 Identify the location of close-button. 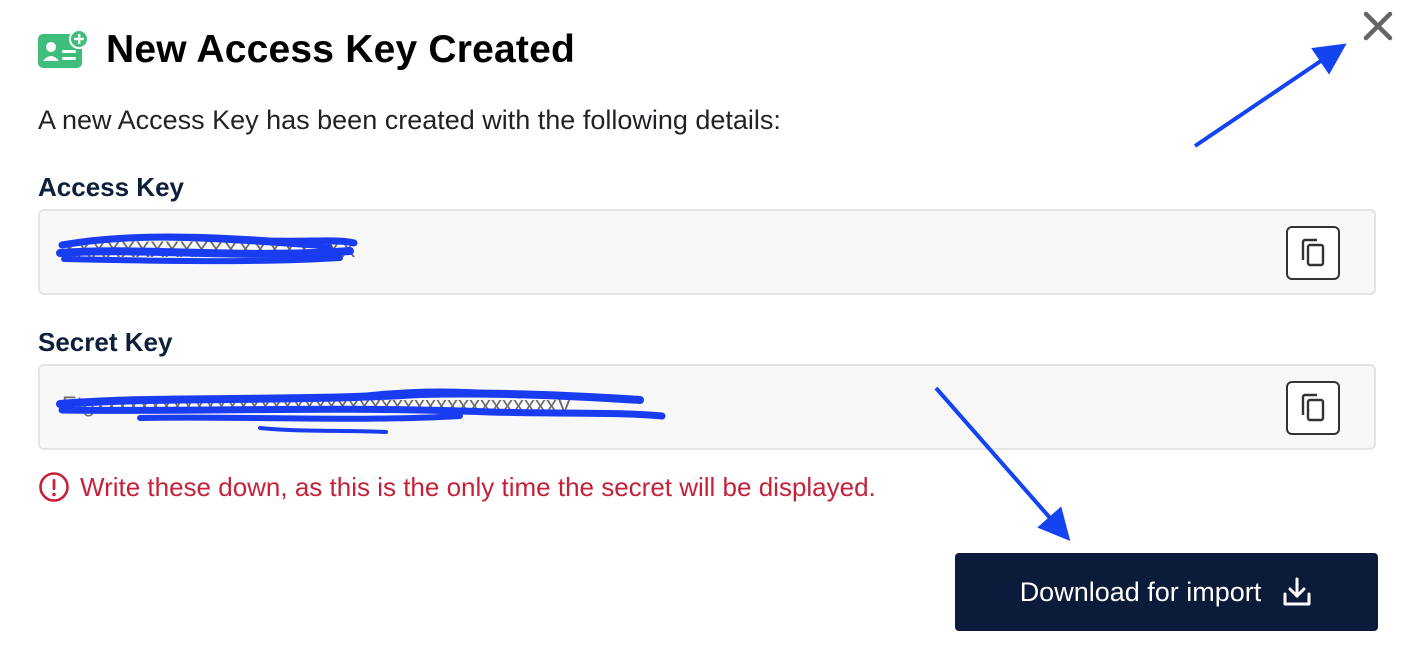
(1378, 26).